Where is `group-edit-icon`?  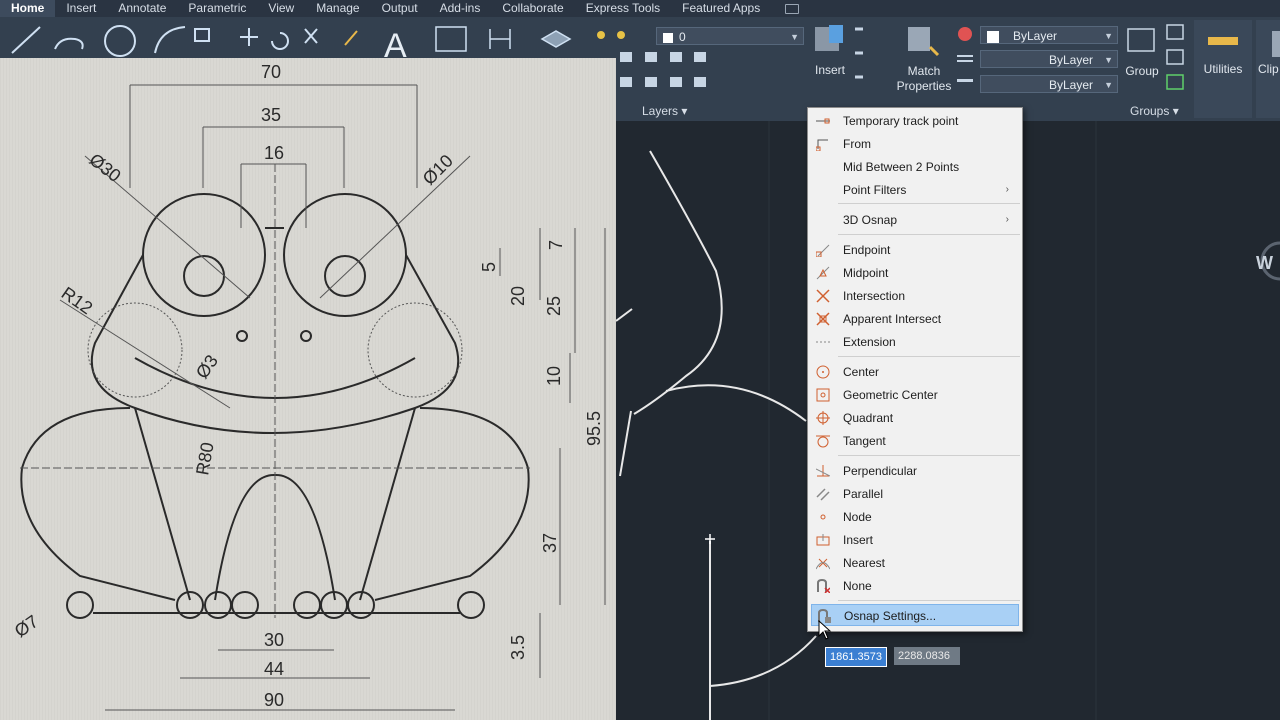 group-edit-icon is located at coordinates (1175, 57).